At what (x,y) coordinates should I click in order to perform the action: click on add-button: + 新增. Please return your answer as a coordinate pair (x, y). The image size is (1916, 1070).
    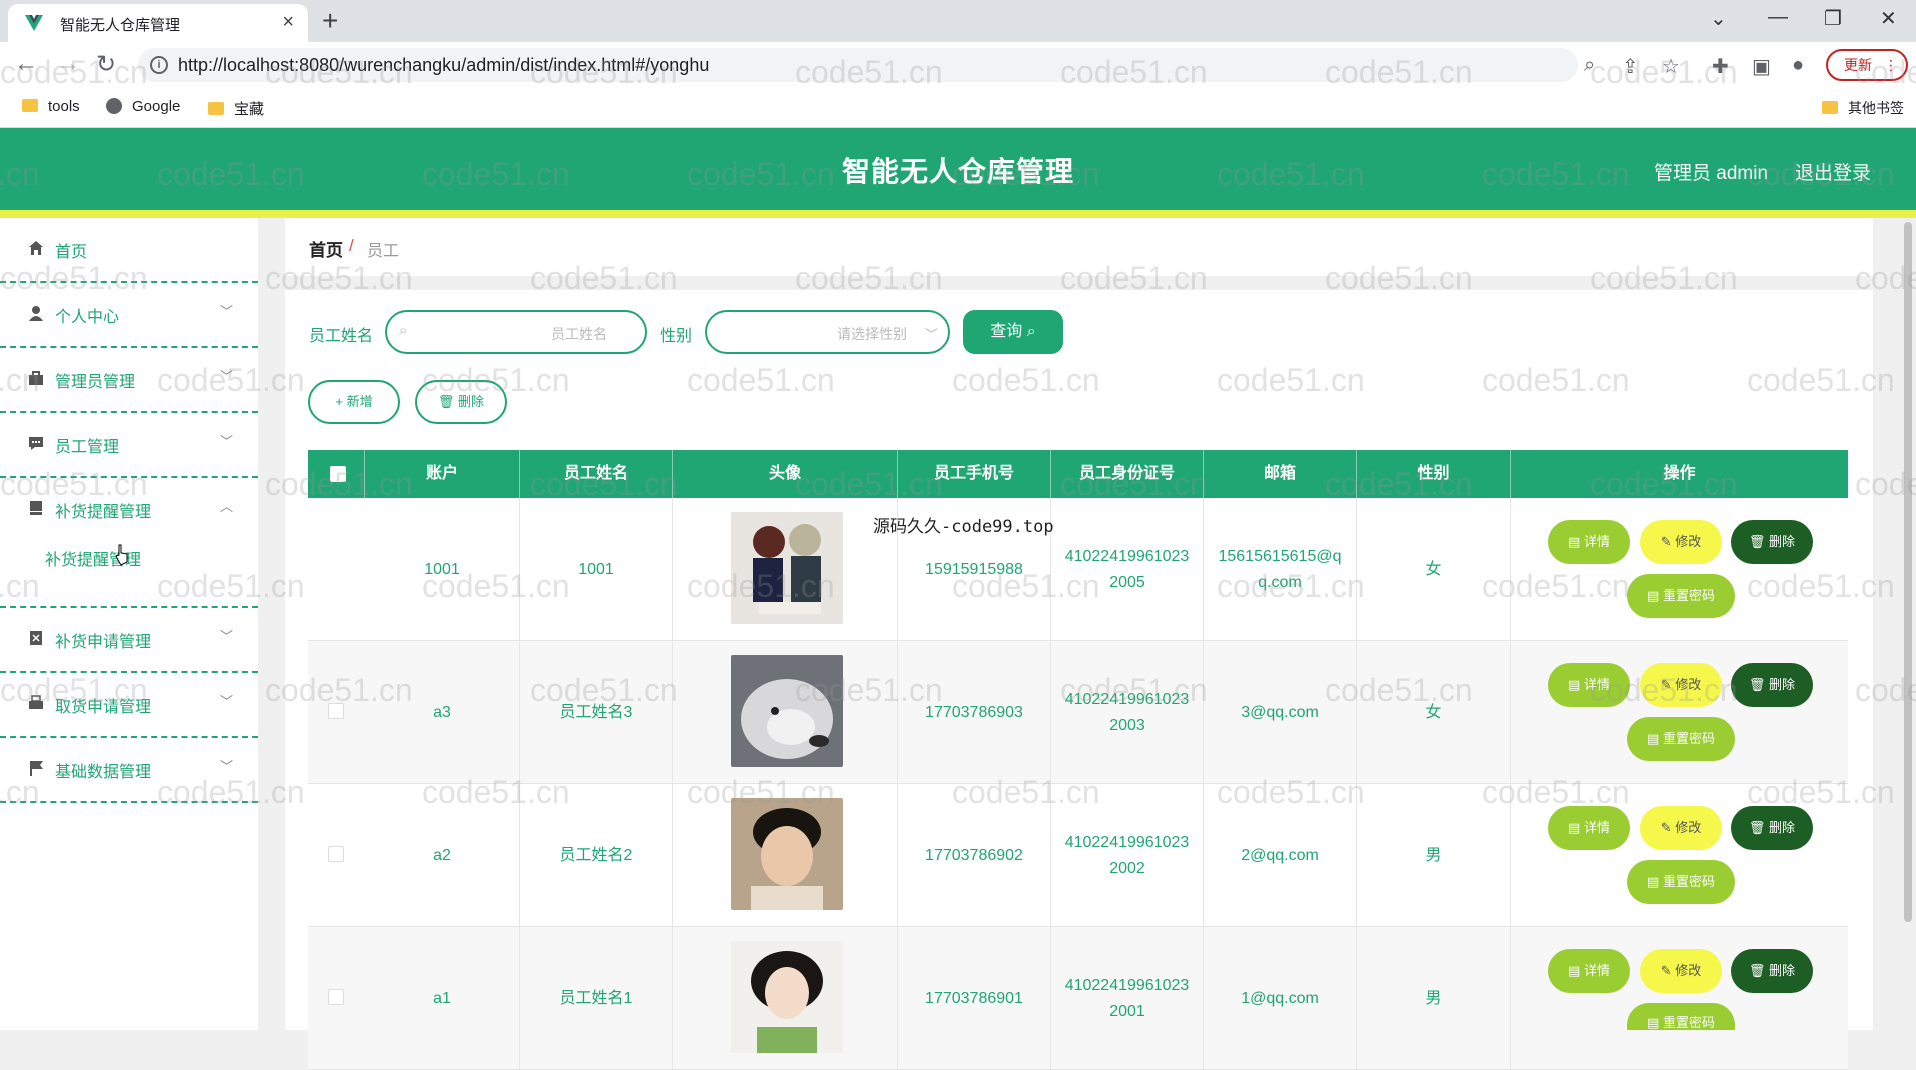
    Looking at the image, I should click on (354, 402).